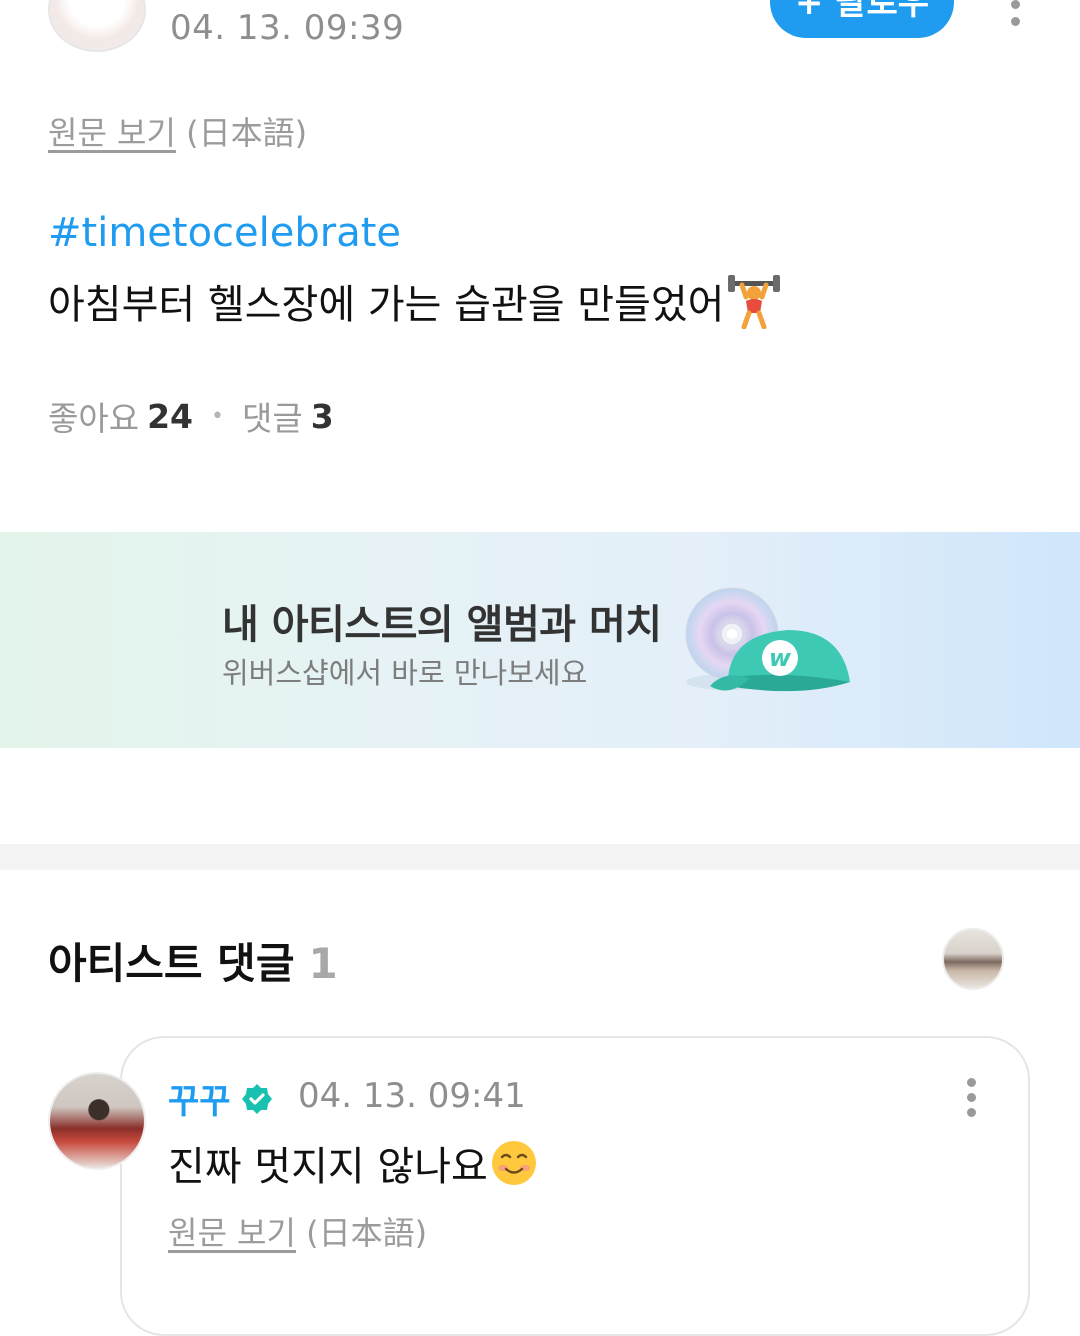  What do you see at coordinates (97, 1121) in the screenshot?
I see `comment-author-avatar` at bounding box center [97, 1121].